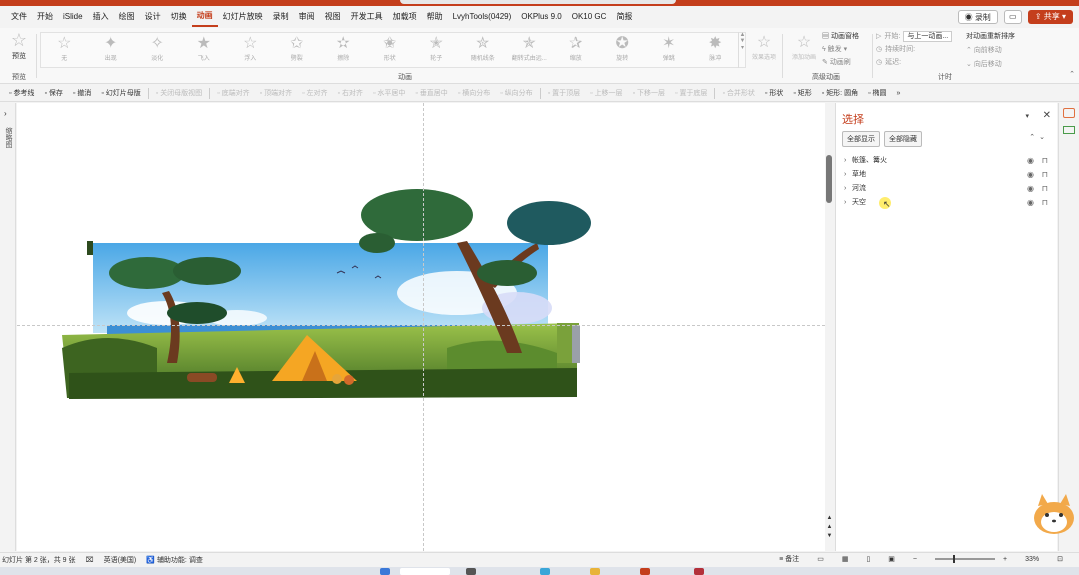  What do you see at coordinates (204, 50) in the screenshot?
I see `animation-option: ★ 飞入` at bounding box center [204, 50].